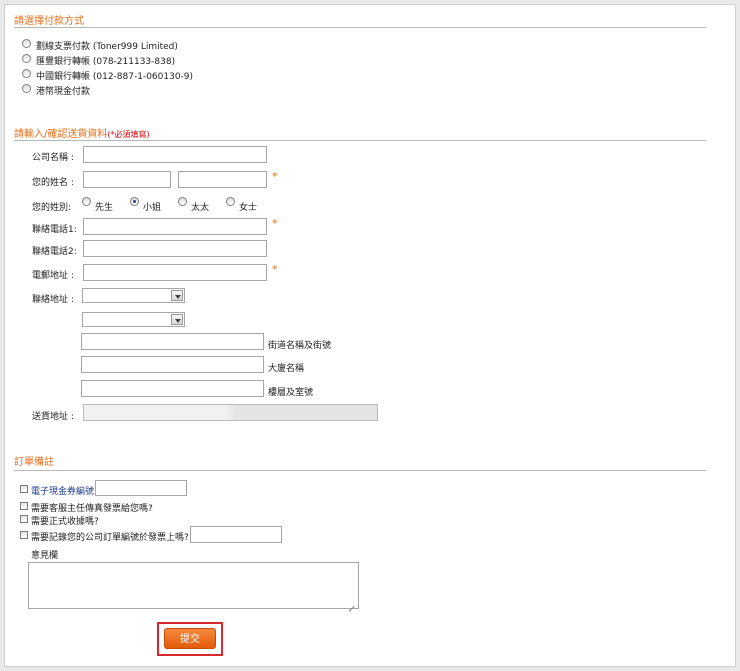  I want to click on salutation-mrs-label: 太太, so click(200, 208).